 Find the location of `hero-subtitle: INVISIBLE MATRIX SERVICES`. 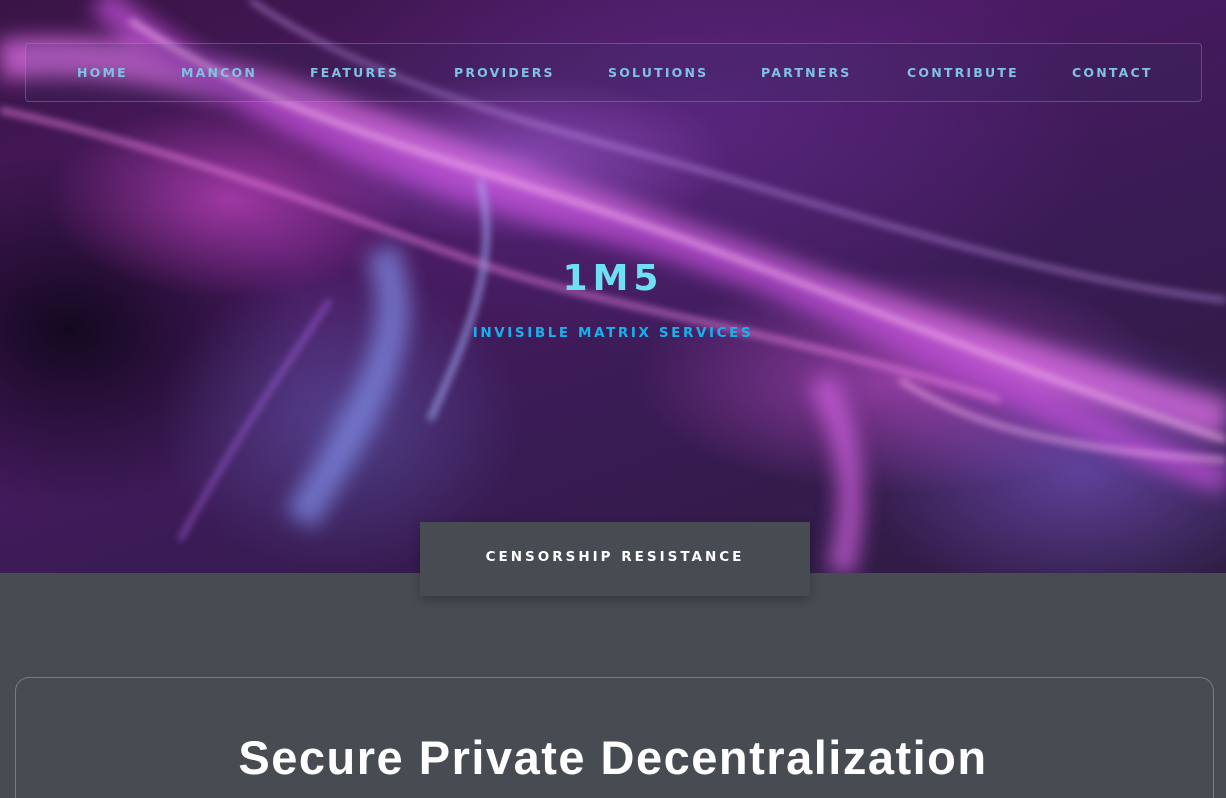

hero-subtitle: INVISIBLE MATRIX SERVICES is located at coordinates (613, 333).